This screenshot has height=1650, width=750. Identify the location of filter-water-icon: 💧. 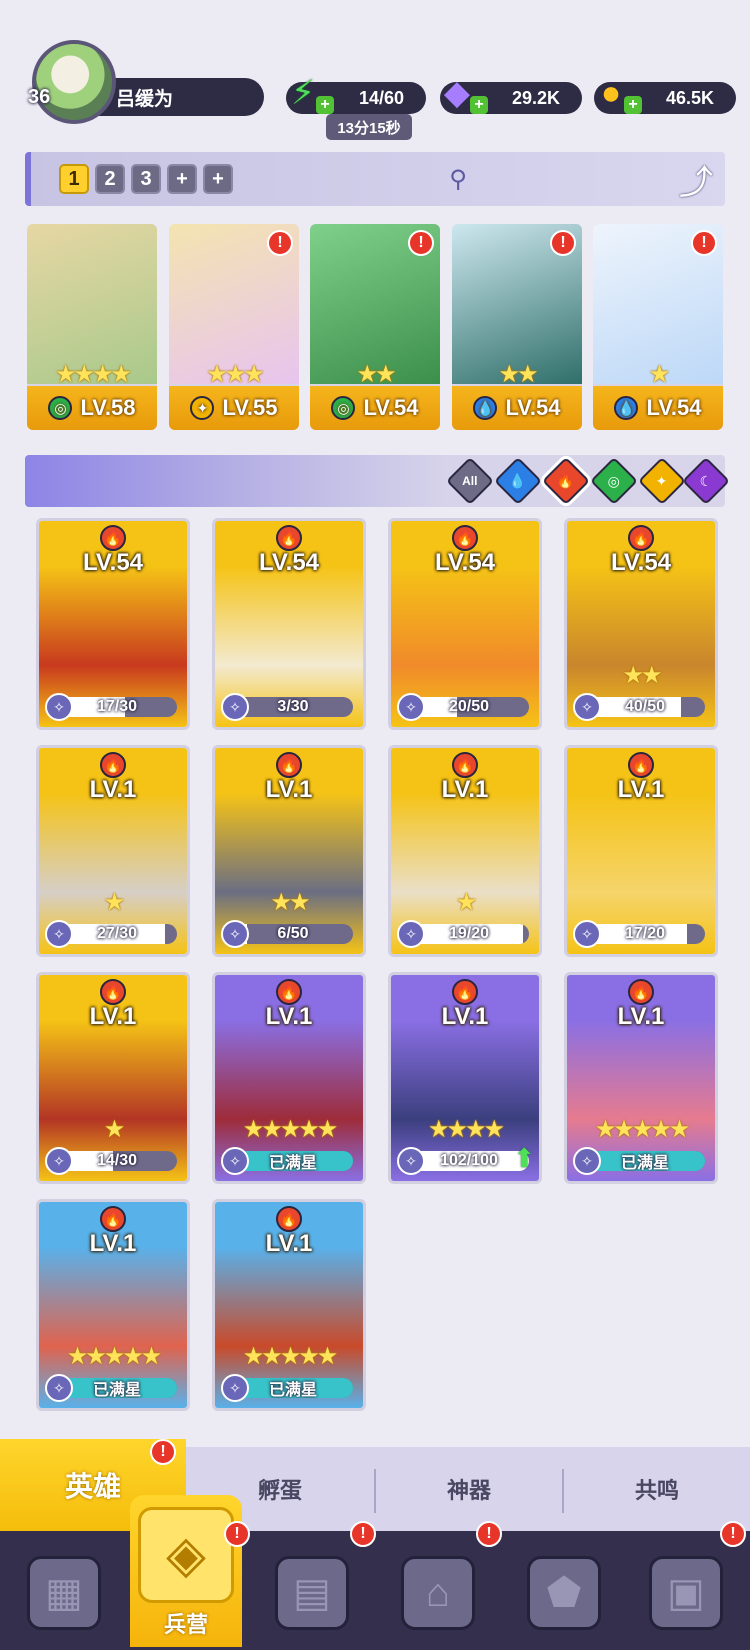
(518, 481).